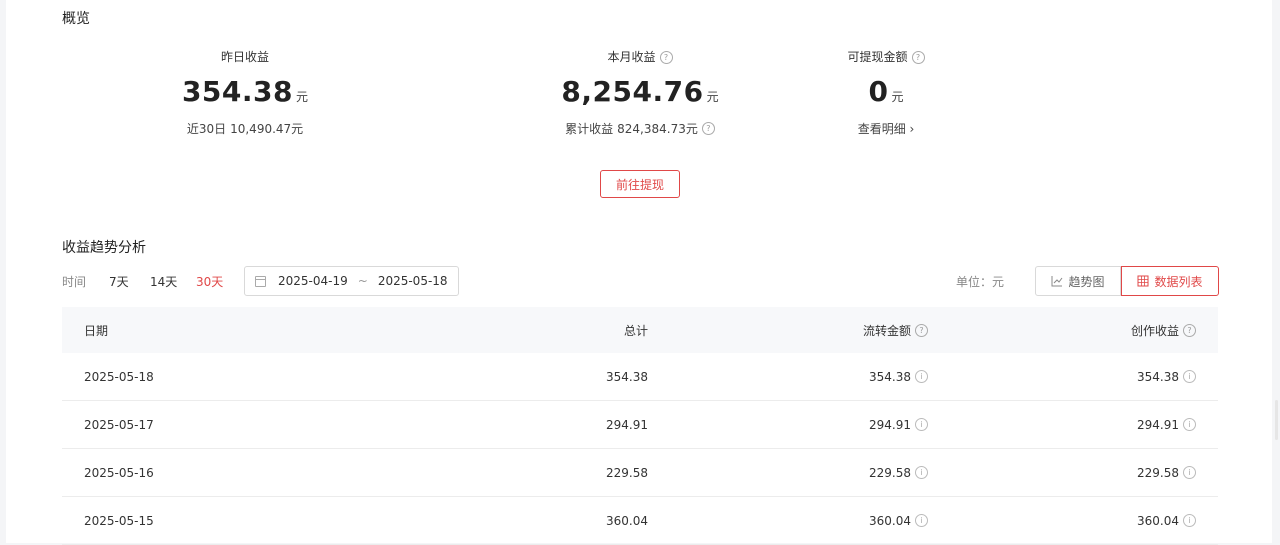 This screenshot has height=545, width=1280. I want to click on stat-yesterday-sub-label: 近30日, so click(206, 129).